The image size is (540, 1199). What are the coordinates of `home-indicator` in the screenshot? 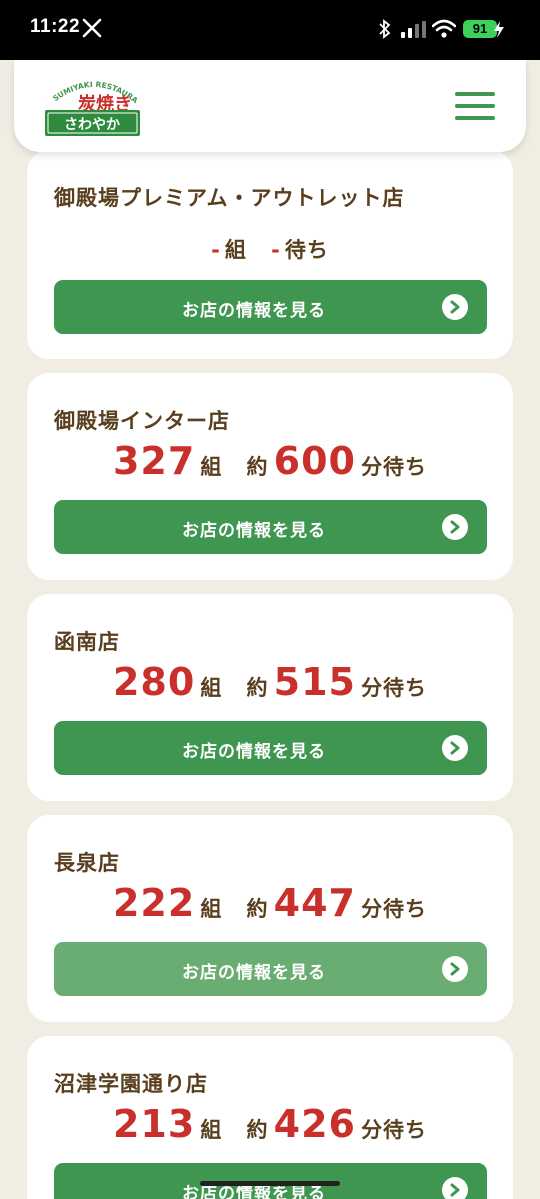 It's located at (270, 1183).